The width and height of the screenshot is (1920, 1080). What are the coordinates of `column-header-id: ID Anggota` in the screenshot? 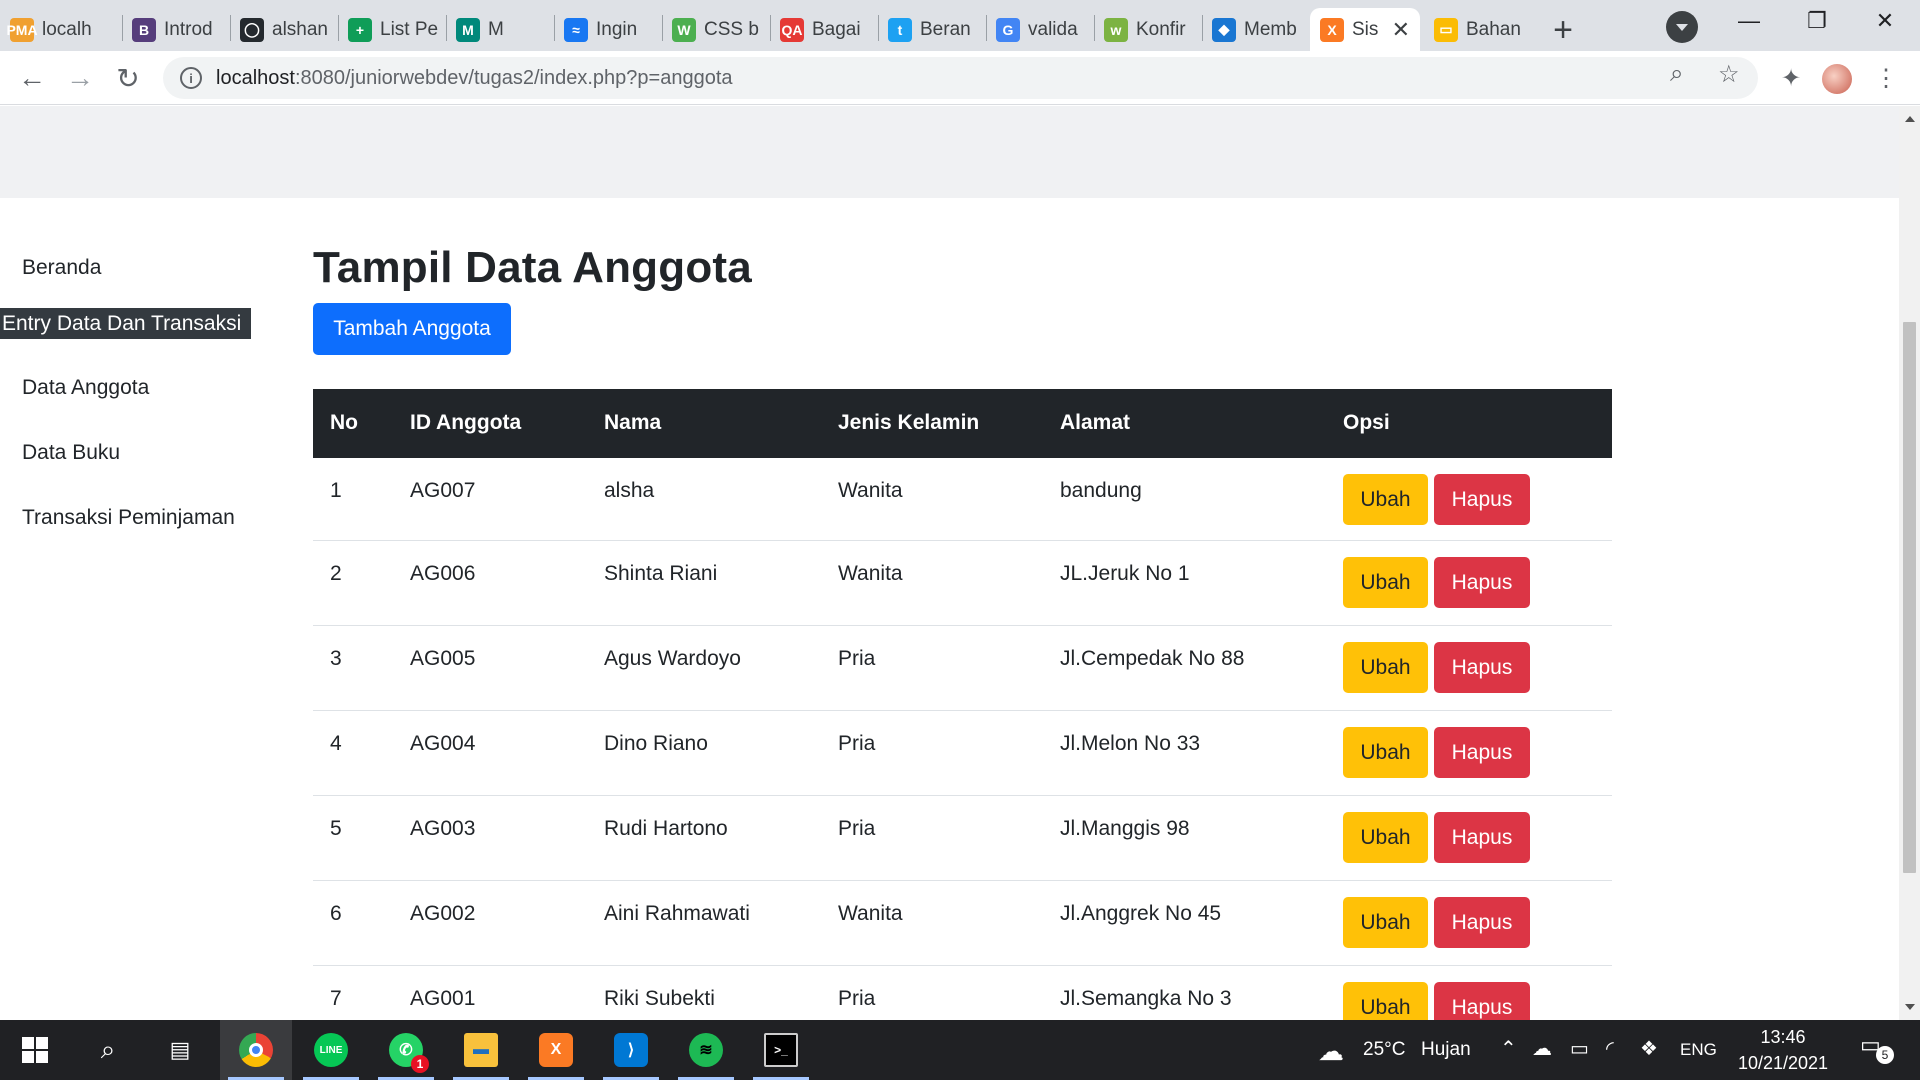 It's located at (466, 422).